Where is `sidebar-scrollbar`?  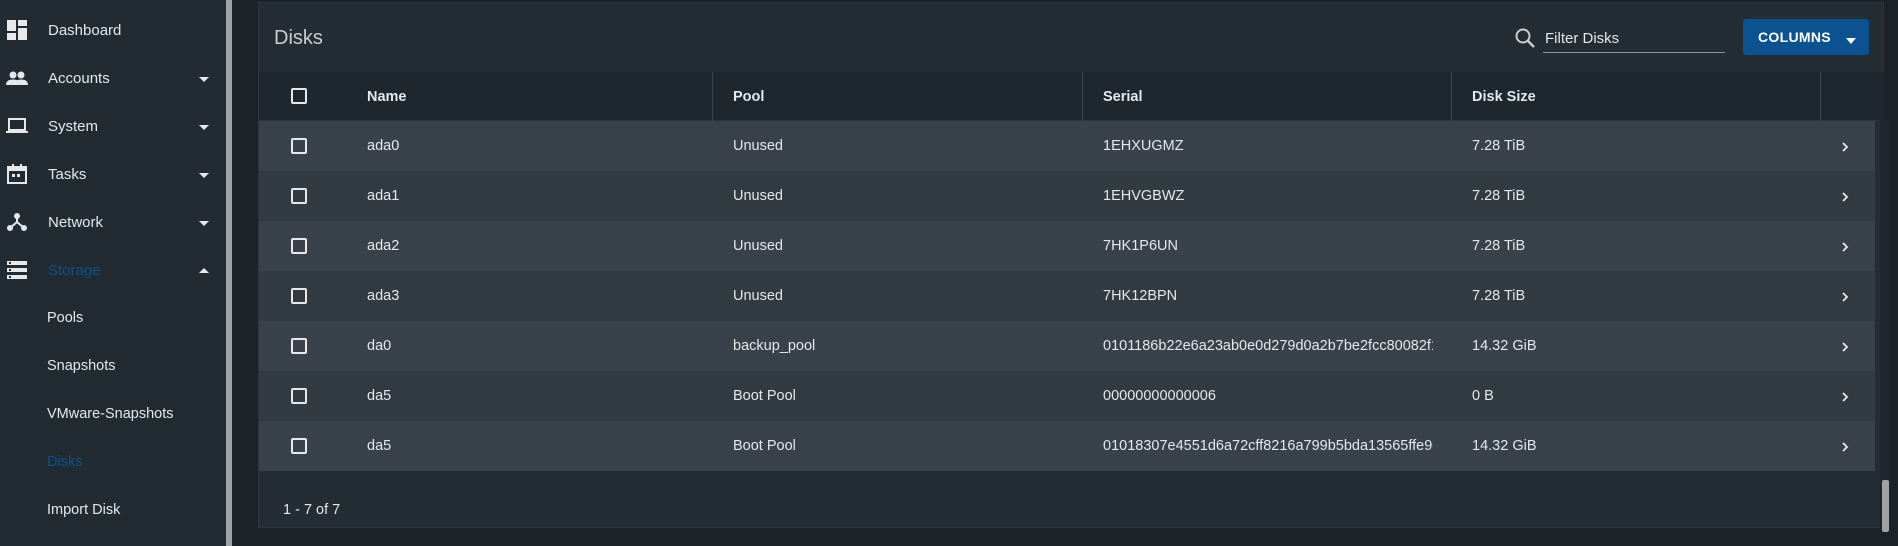
sidebar-scrollbar is located at coordinates (229, 273).